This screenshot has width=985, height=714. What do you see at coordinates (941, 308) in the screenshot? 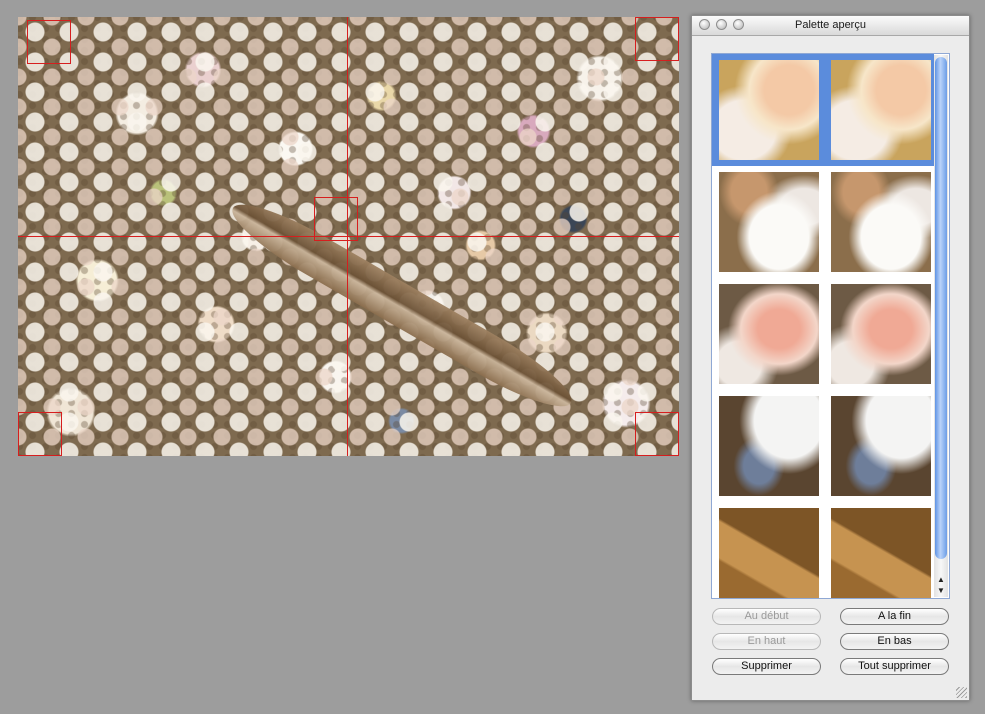
I see `scrollbar-thumb` at bounding box center [941, 308].